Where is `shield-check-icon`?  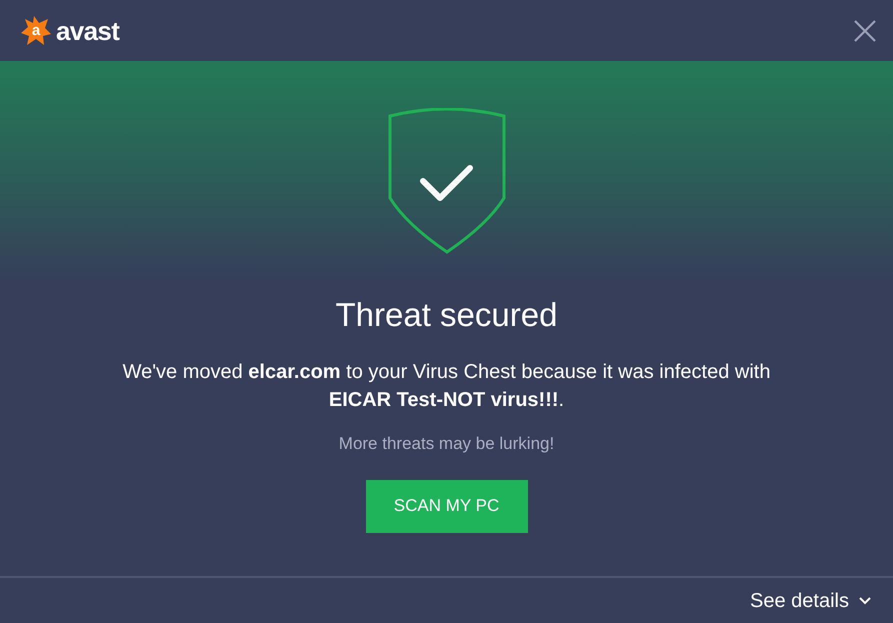 shield-check-icon is located at coordinates (447, 181).